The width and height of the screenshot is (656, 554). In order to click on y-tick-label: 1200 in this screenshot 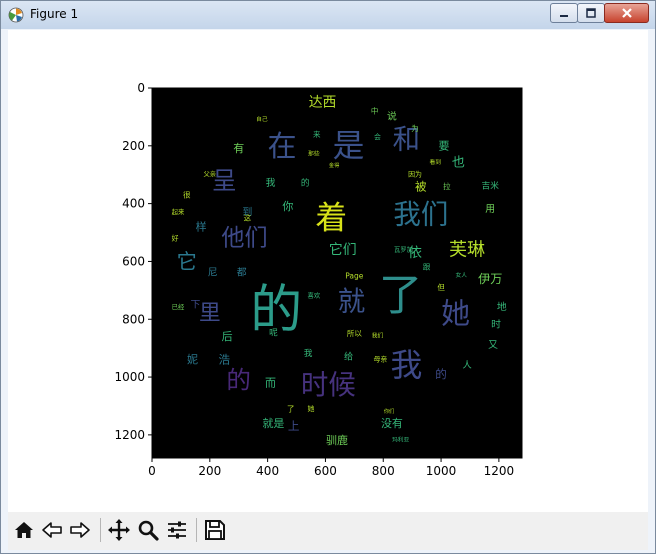, I will do `click(129, 435)`.